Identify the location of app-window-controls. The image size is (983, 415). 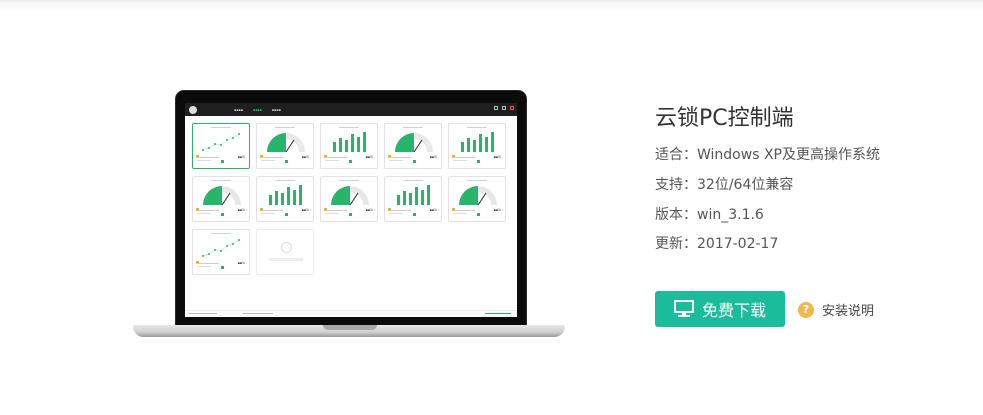
(504, 108).